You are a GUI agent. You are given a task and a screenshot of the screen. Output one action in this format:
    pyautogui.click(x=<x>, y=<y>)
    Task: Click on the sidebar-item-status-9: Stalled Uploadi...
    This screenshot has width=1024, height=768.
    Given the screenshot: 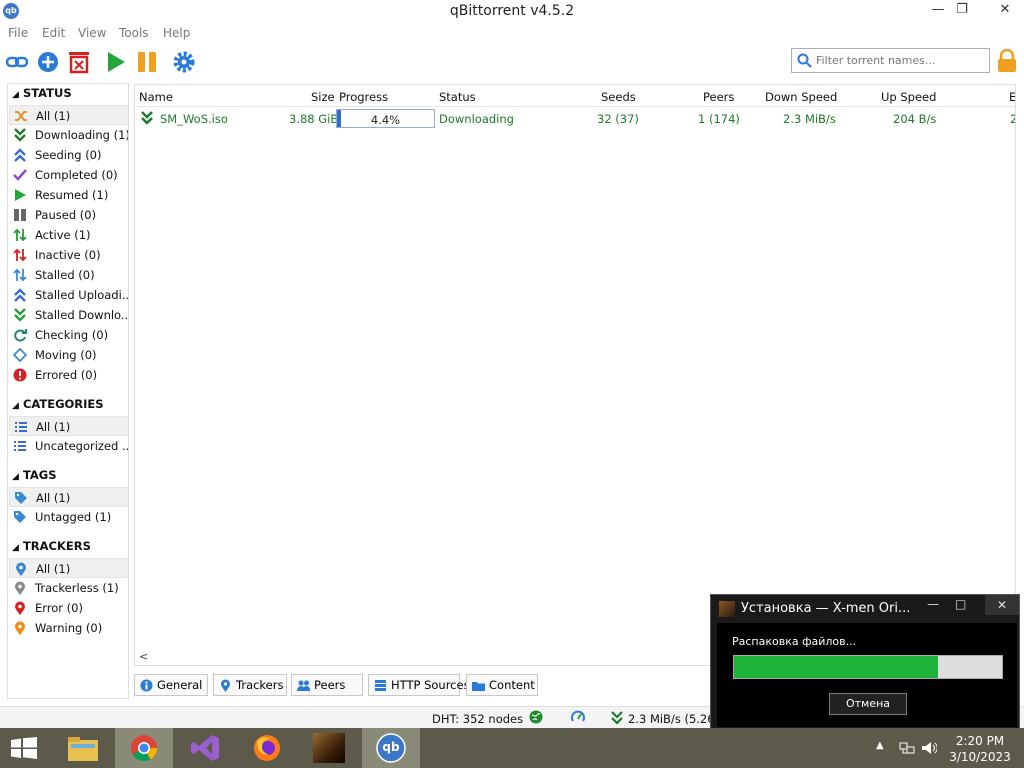 What is the action you would take?
    pyautogui.click(x=68, y=295)
    